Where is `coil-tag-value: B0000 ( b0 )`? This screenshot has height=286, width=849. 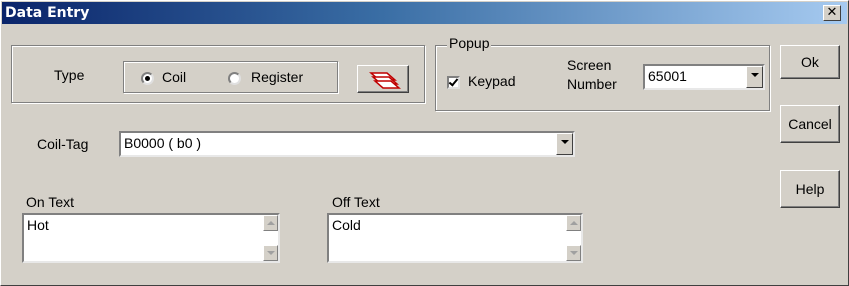 coil-tag-value: B0000 ( b0 ) is located at coordinates (163, 143).